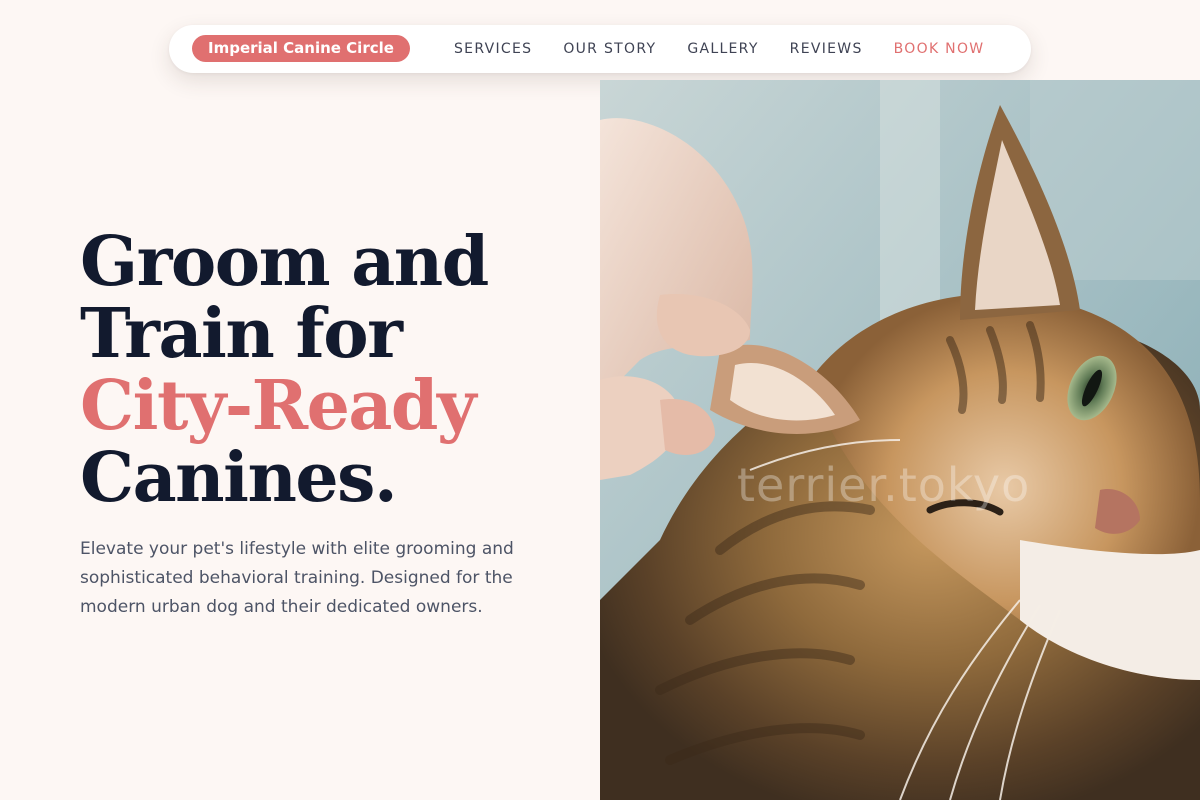  What do you see at coordinates (826, 49) in the screenshot?
I see `nav-link-reviews: REVIEWS` at bounding box center [826, 49].